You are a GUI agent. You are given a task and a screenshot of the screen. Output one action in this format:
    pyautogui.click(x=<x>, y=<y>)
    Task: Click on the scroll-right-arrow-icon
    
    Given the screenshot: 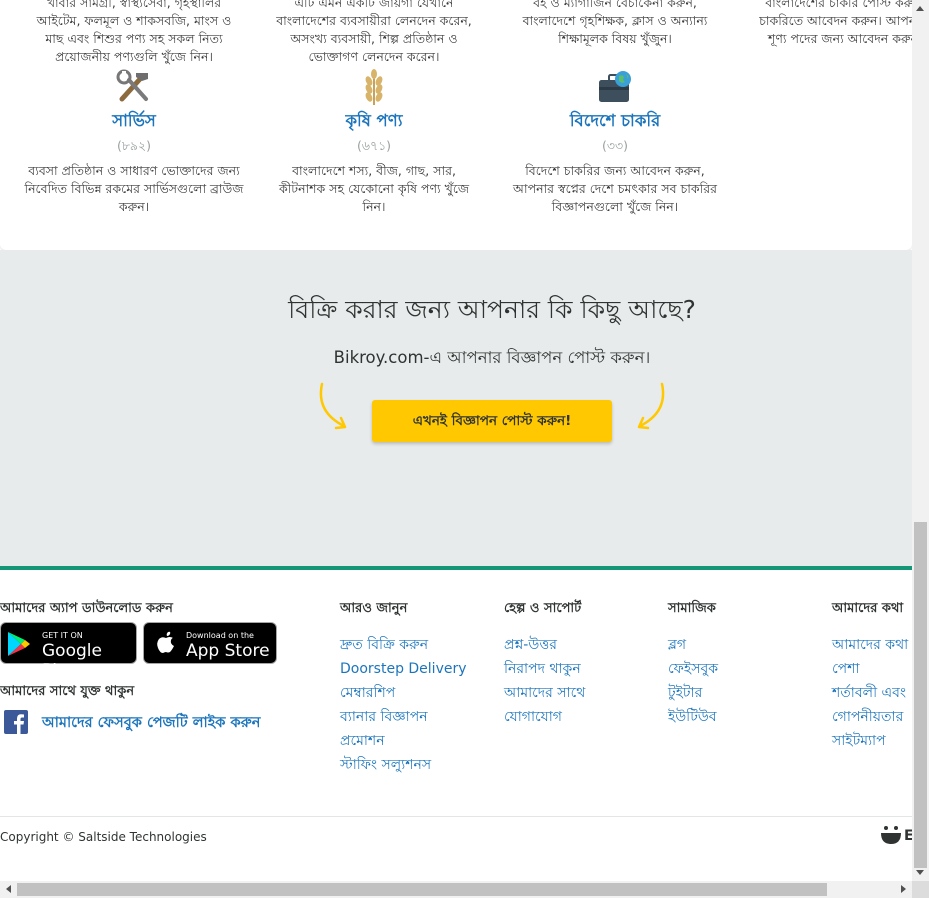 What is the action you would take?
    pyautogui.click(x=903, y=889)
    